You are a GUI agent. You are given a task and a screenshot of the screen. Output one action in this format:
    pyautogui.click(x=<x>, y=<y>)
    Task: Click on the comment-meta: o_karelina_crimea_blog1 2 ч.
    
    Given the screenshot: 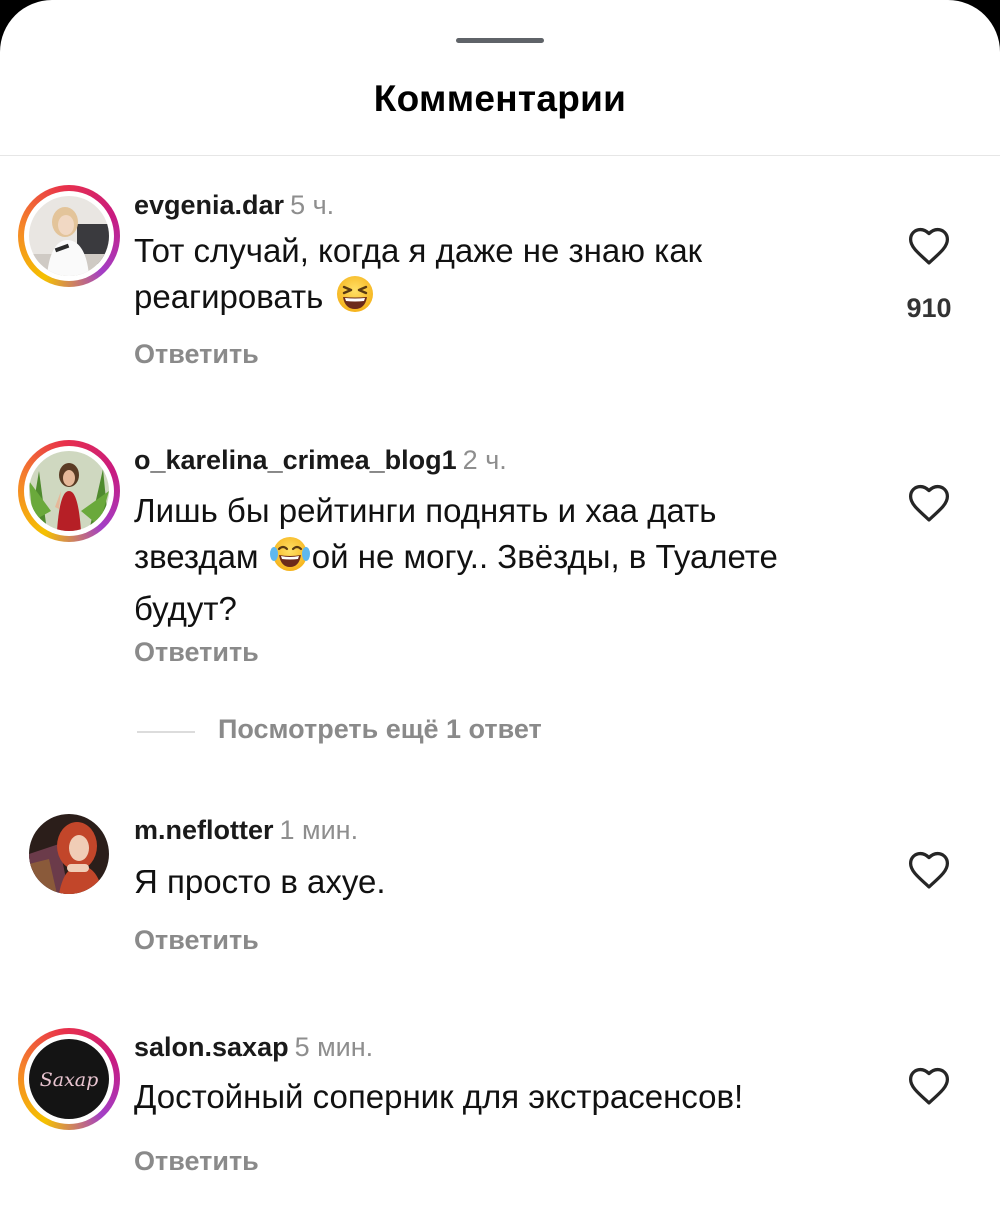 What is the action you would take?
    pyautogui.click(x=320, y=460)
    